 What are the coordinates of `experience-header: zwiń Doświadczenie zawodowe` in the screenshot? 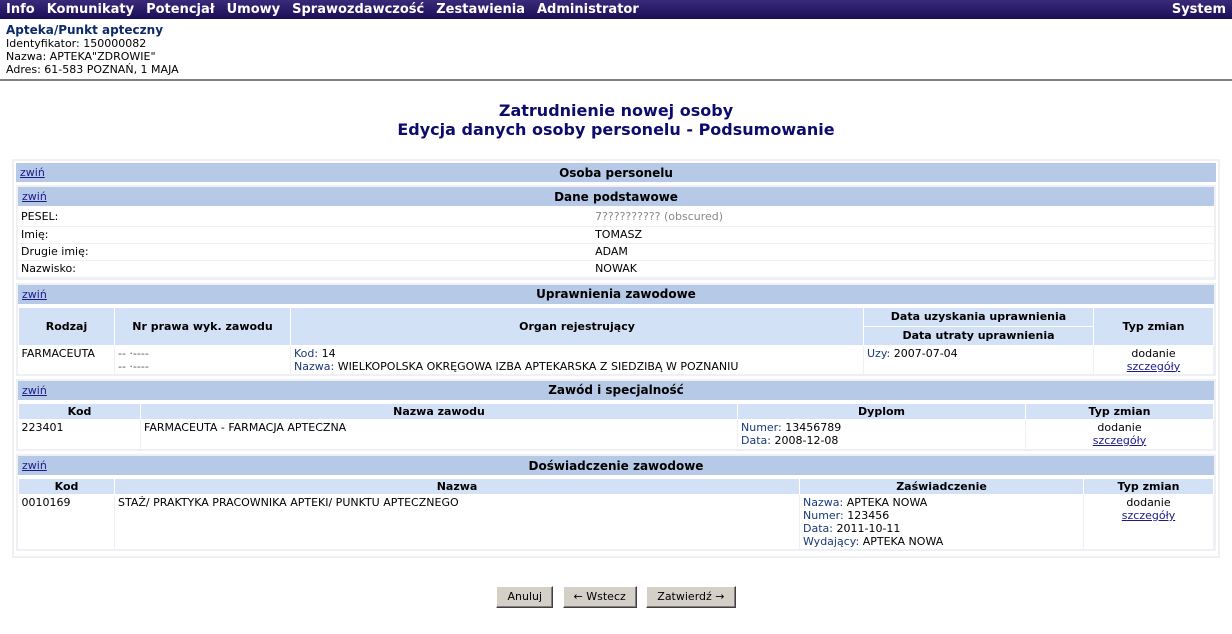 It's located at (616, 465).